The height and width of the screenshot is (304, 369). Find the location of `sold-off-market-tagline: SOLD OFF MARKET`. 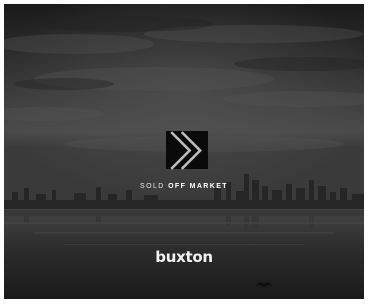

sold-off-market-tagline: SOLD OFF MARKET is located at coordinates (184, 186).